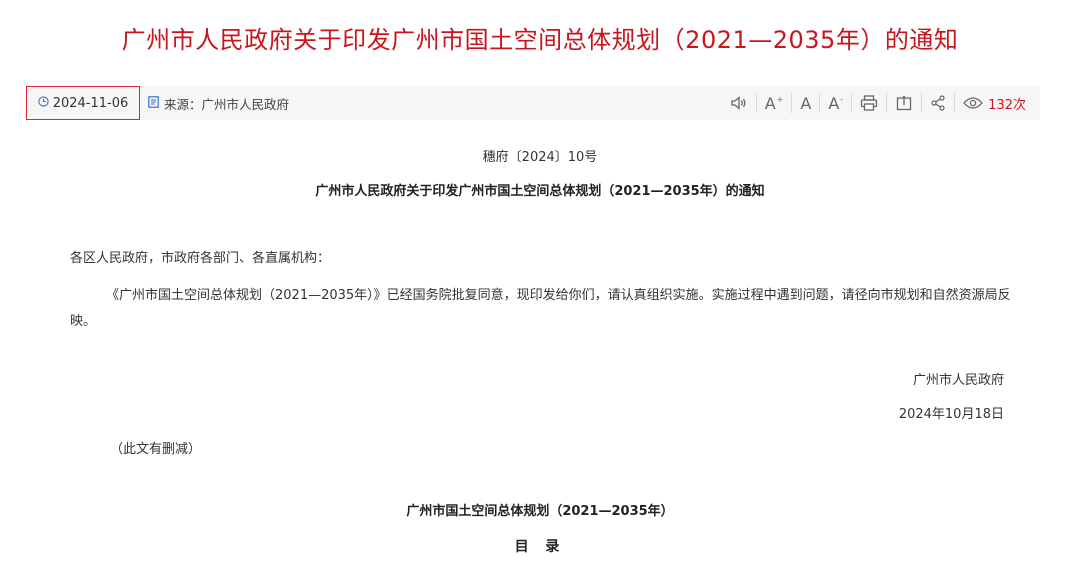 This screenshot has height=564, width=1080. What do you see at coordinates (200, 258) in the screenshot?
I see `document-salutation: 各区人民政府，市政府各部门、各直属机构：` at bounding box center [200, 258].